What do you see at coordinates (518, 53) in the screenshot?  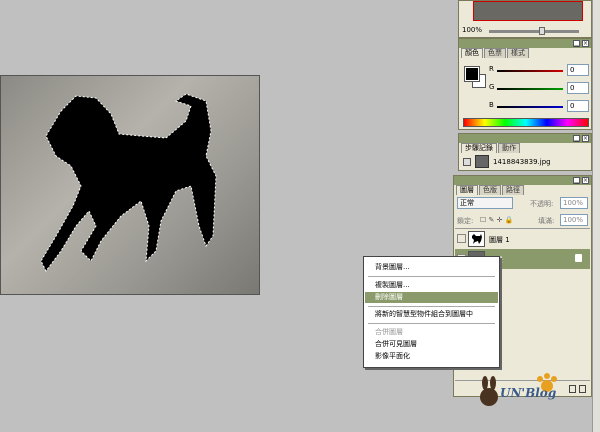 I see `tab-styles: 樣式` at bounding box center [518, 53].